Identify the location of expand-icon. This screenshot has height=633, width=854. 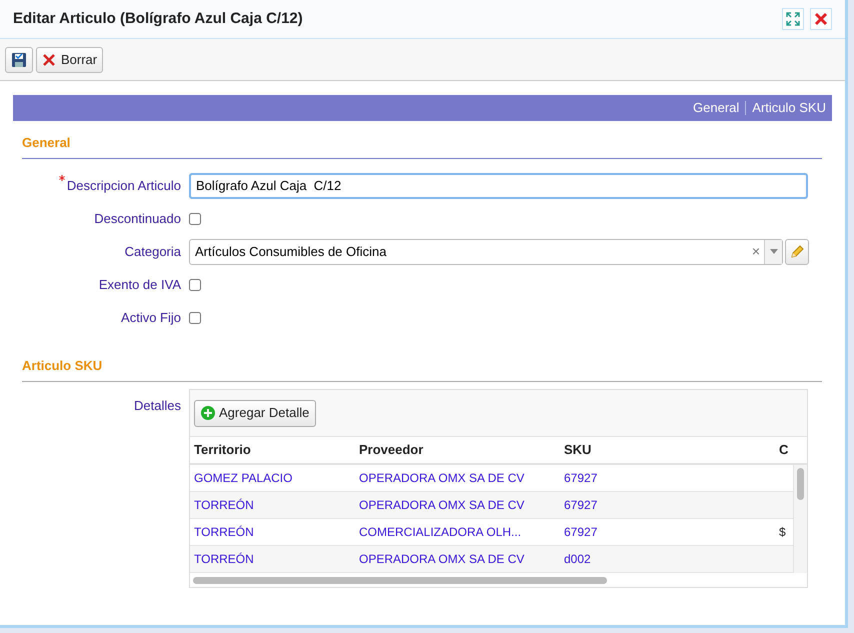
(793, 19).